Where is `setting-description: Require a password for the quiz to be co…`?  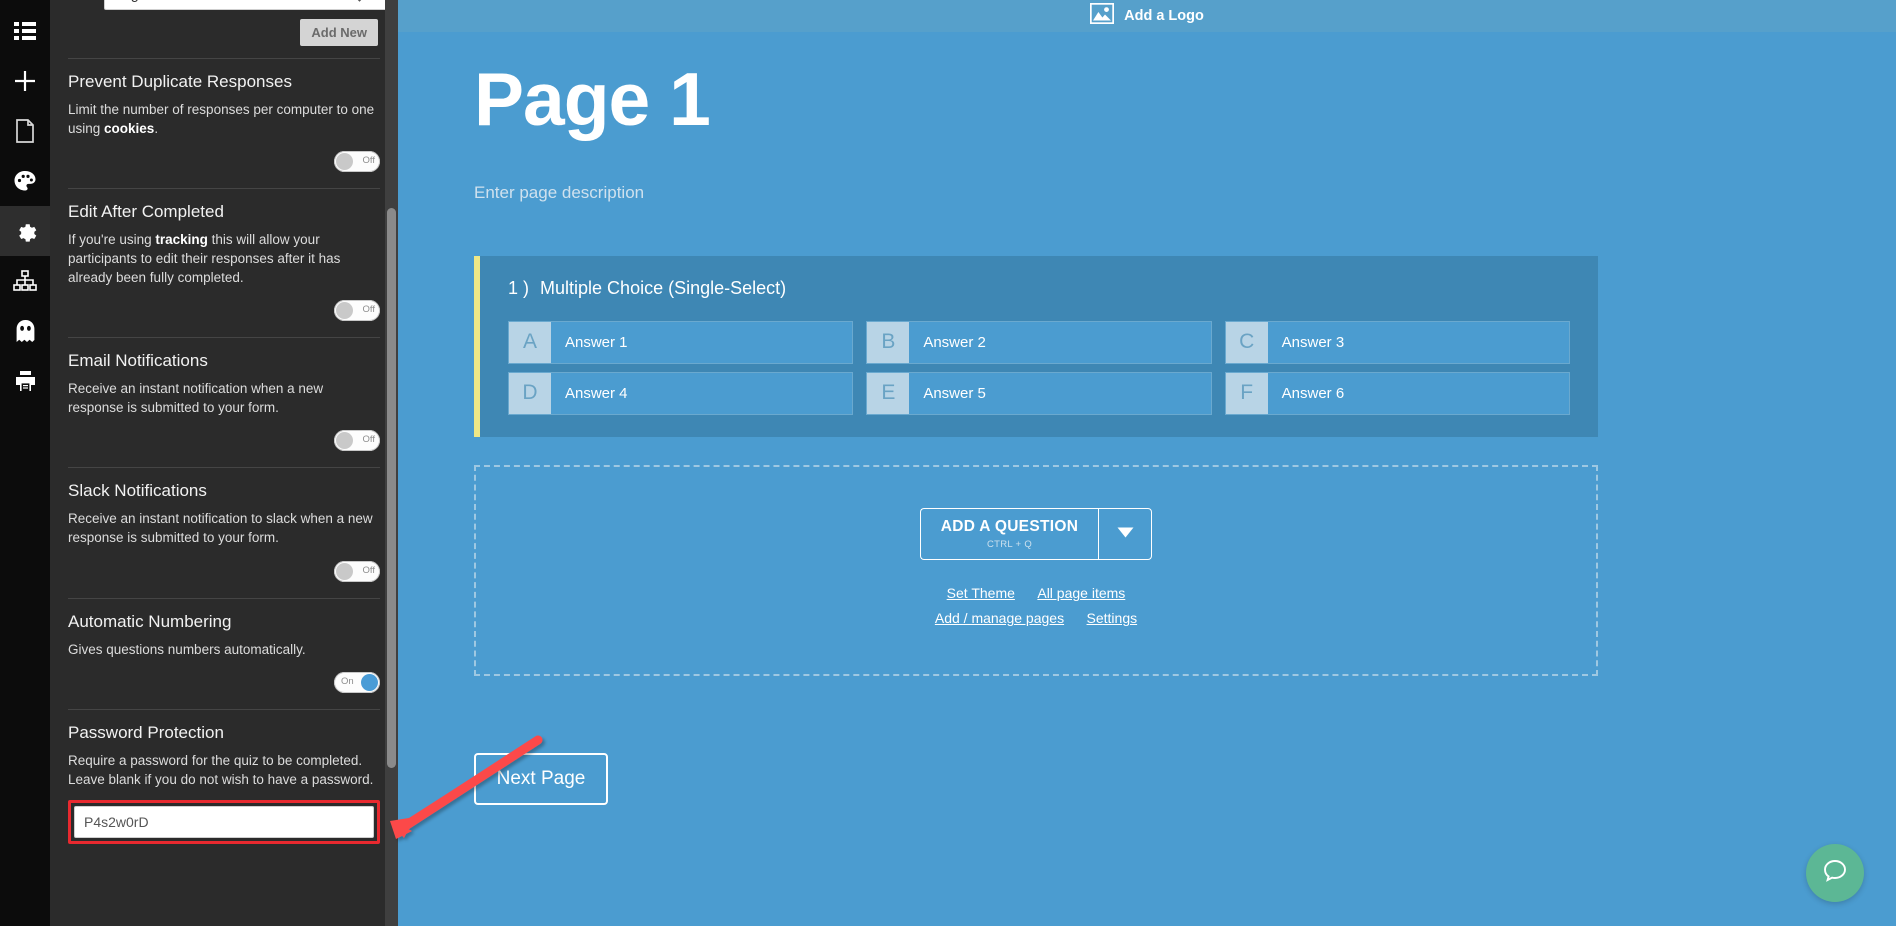
setting-description: Require a password for the quiz to be co… is located at coordinates (221, 770).